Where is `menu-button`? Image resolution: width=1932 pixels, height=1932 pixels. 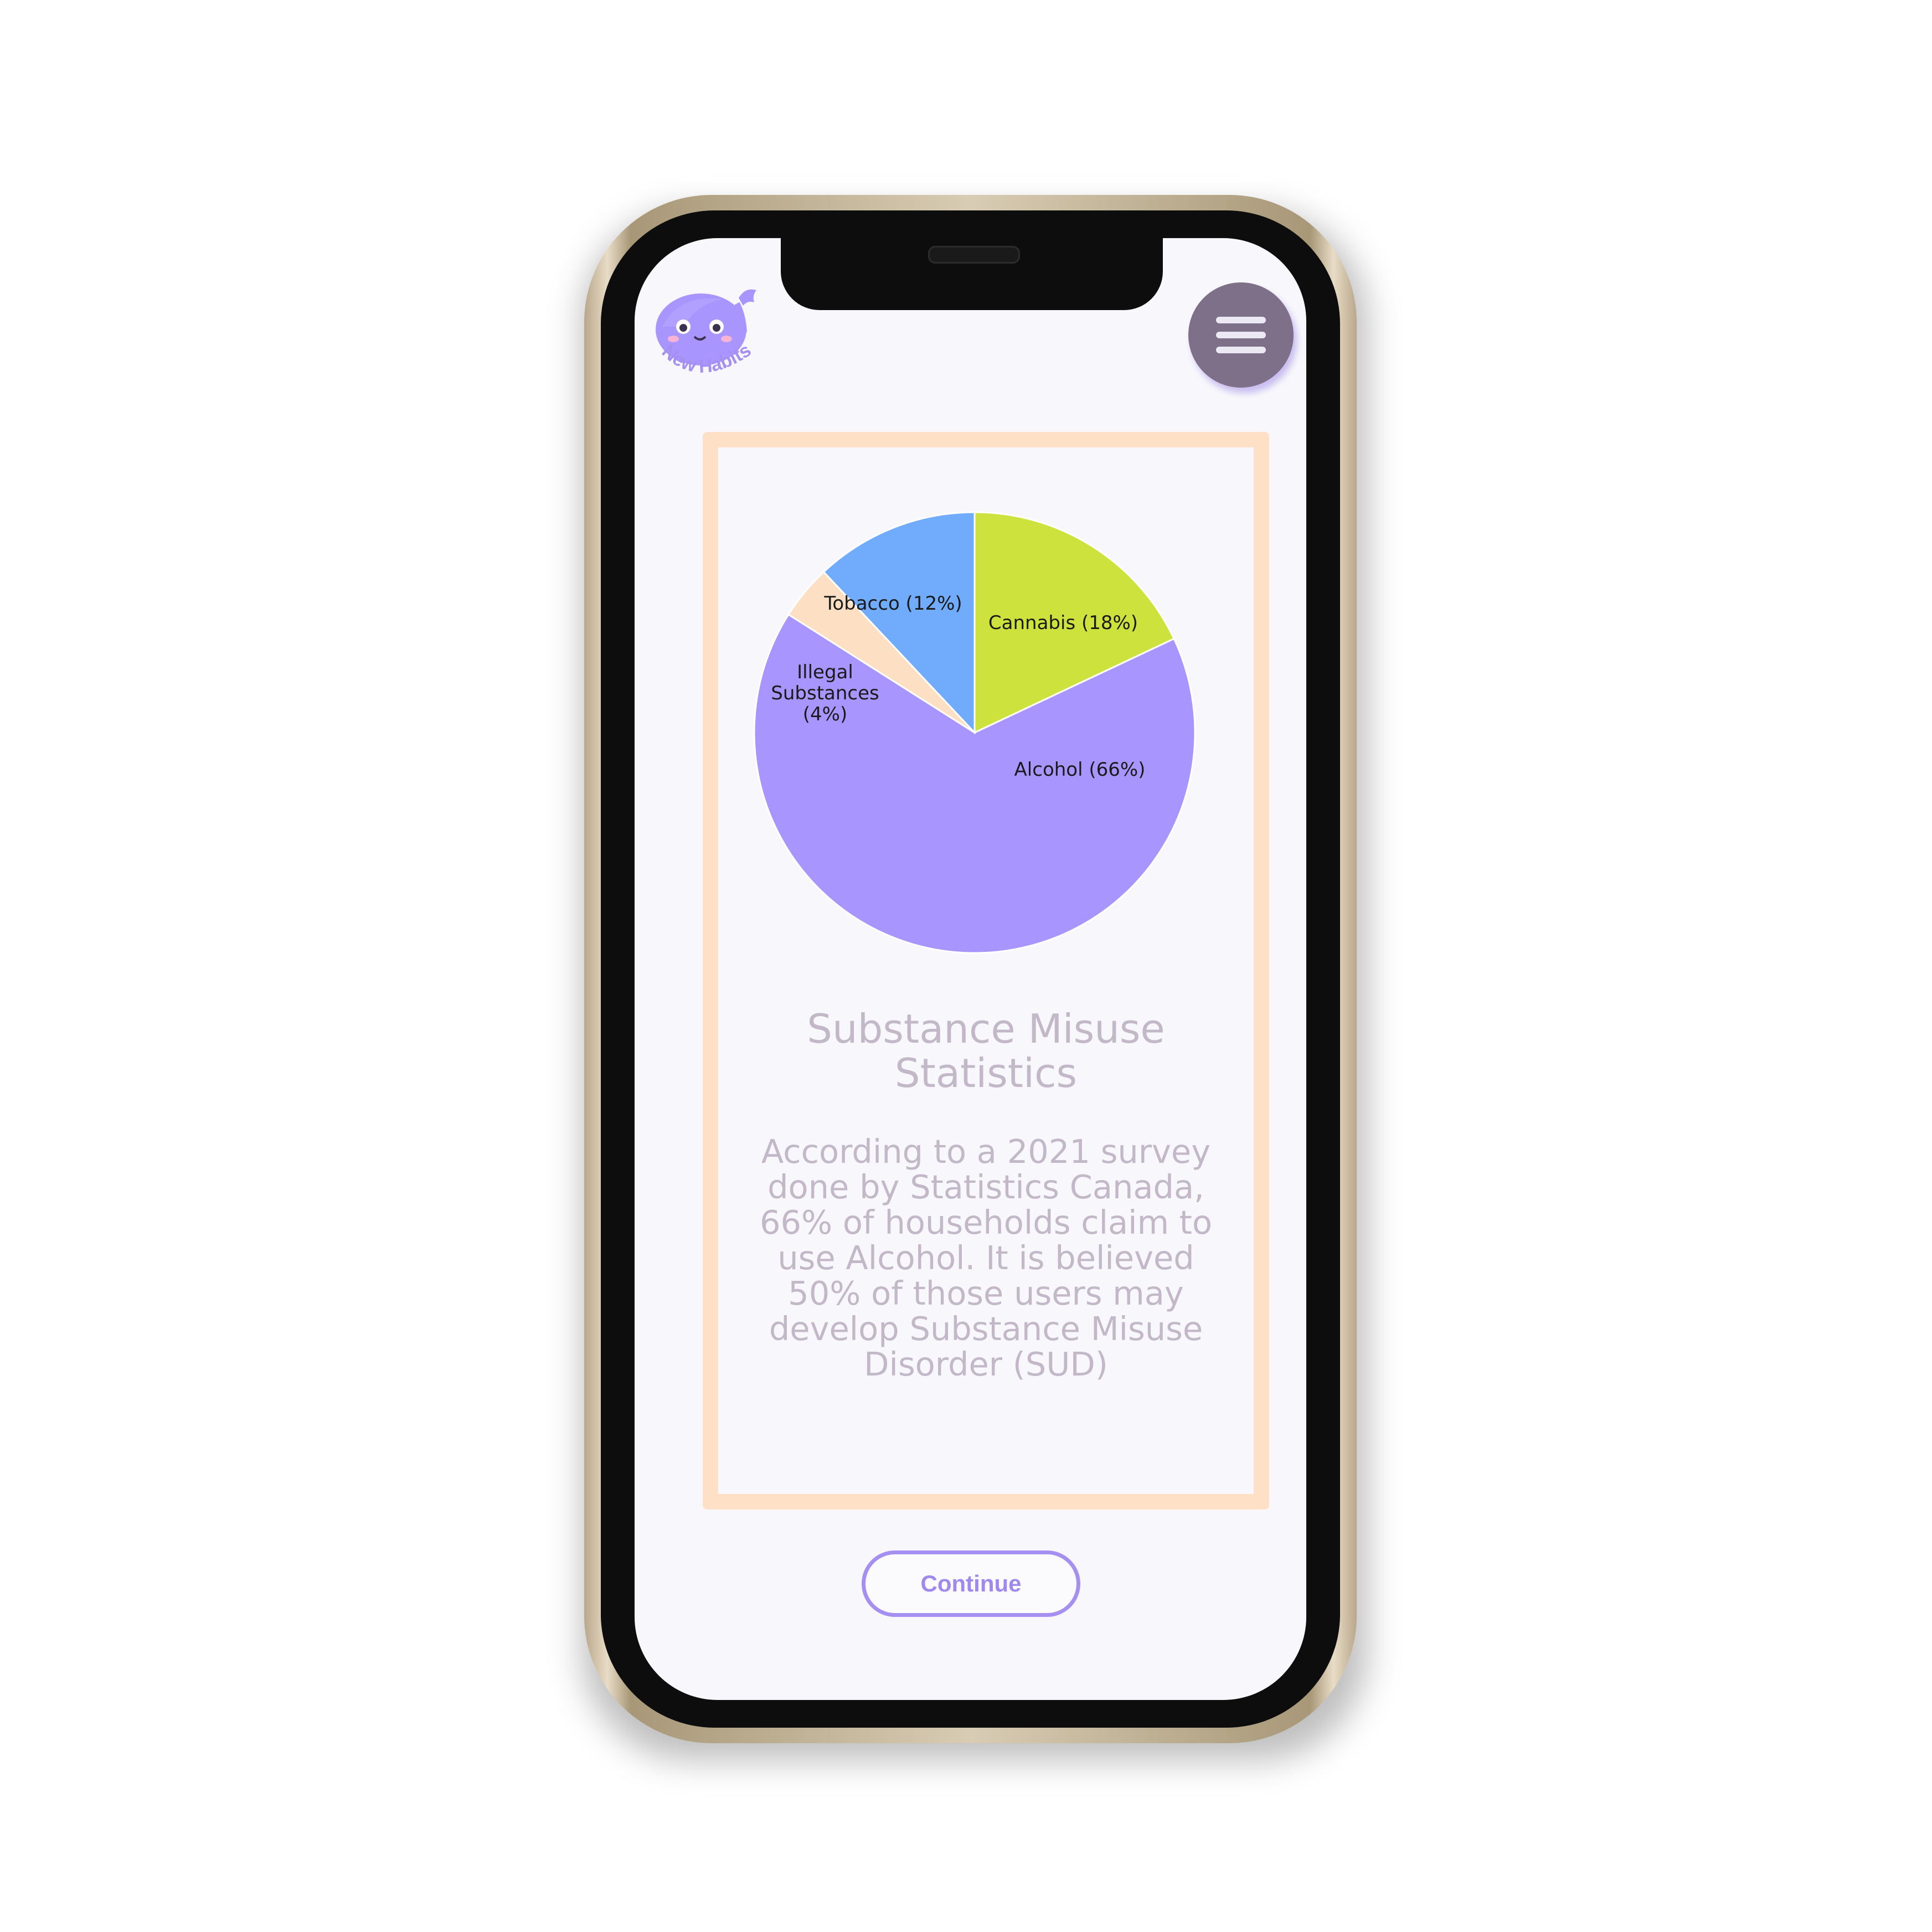
menu-button is located at coordinates (1241, 335).